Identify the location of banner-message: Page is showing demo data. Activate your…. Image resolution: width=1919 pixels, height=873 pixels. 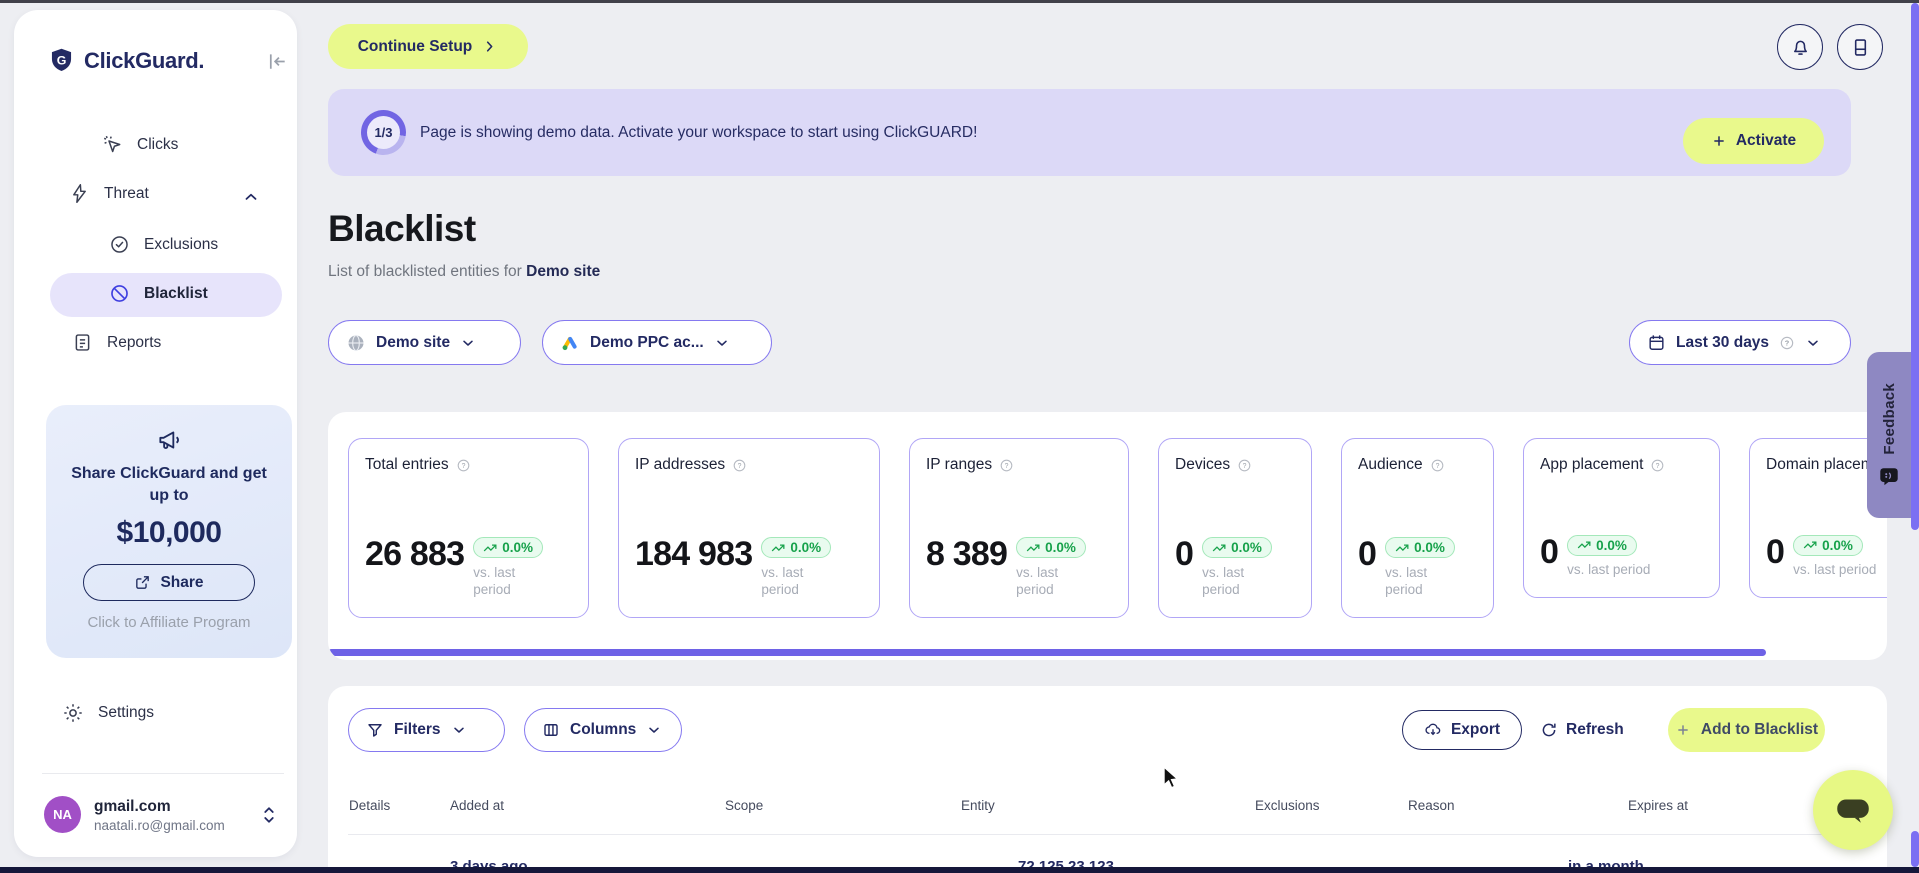
(699, 132).